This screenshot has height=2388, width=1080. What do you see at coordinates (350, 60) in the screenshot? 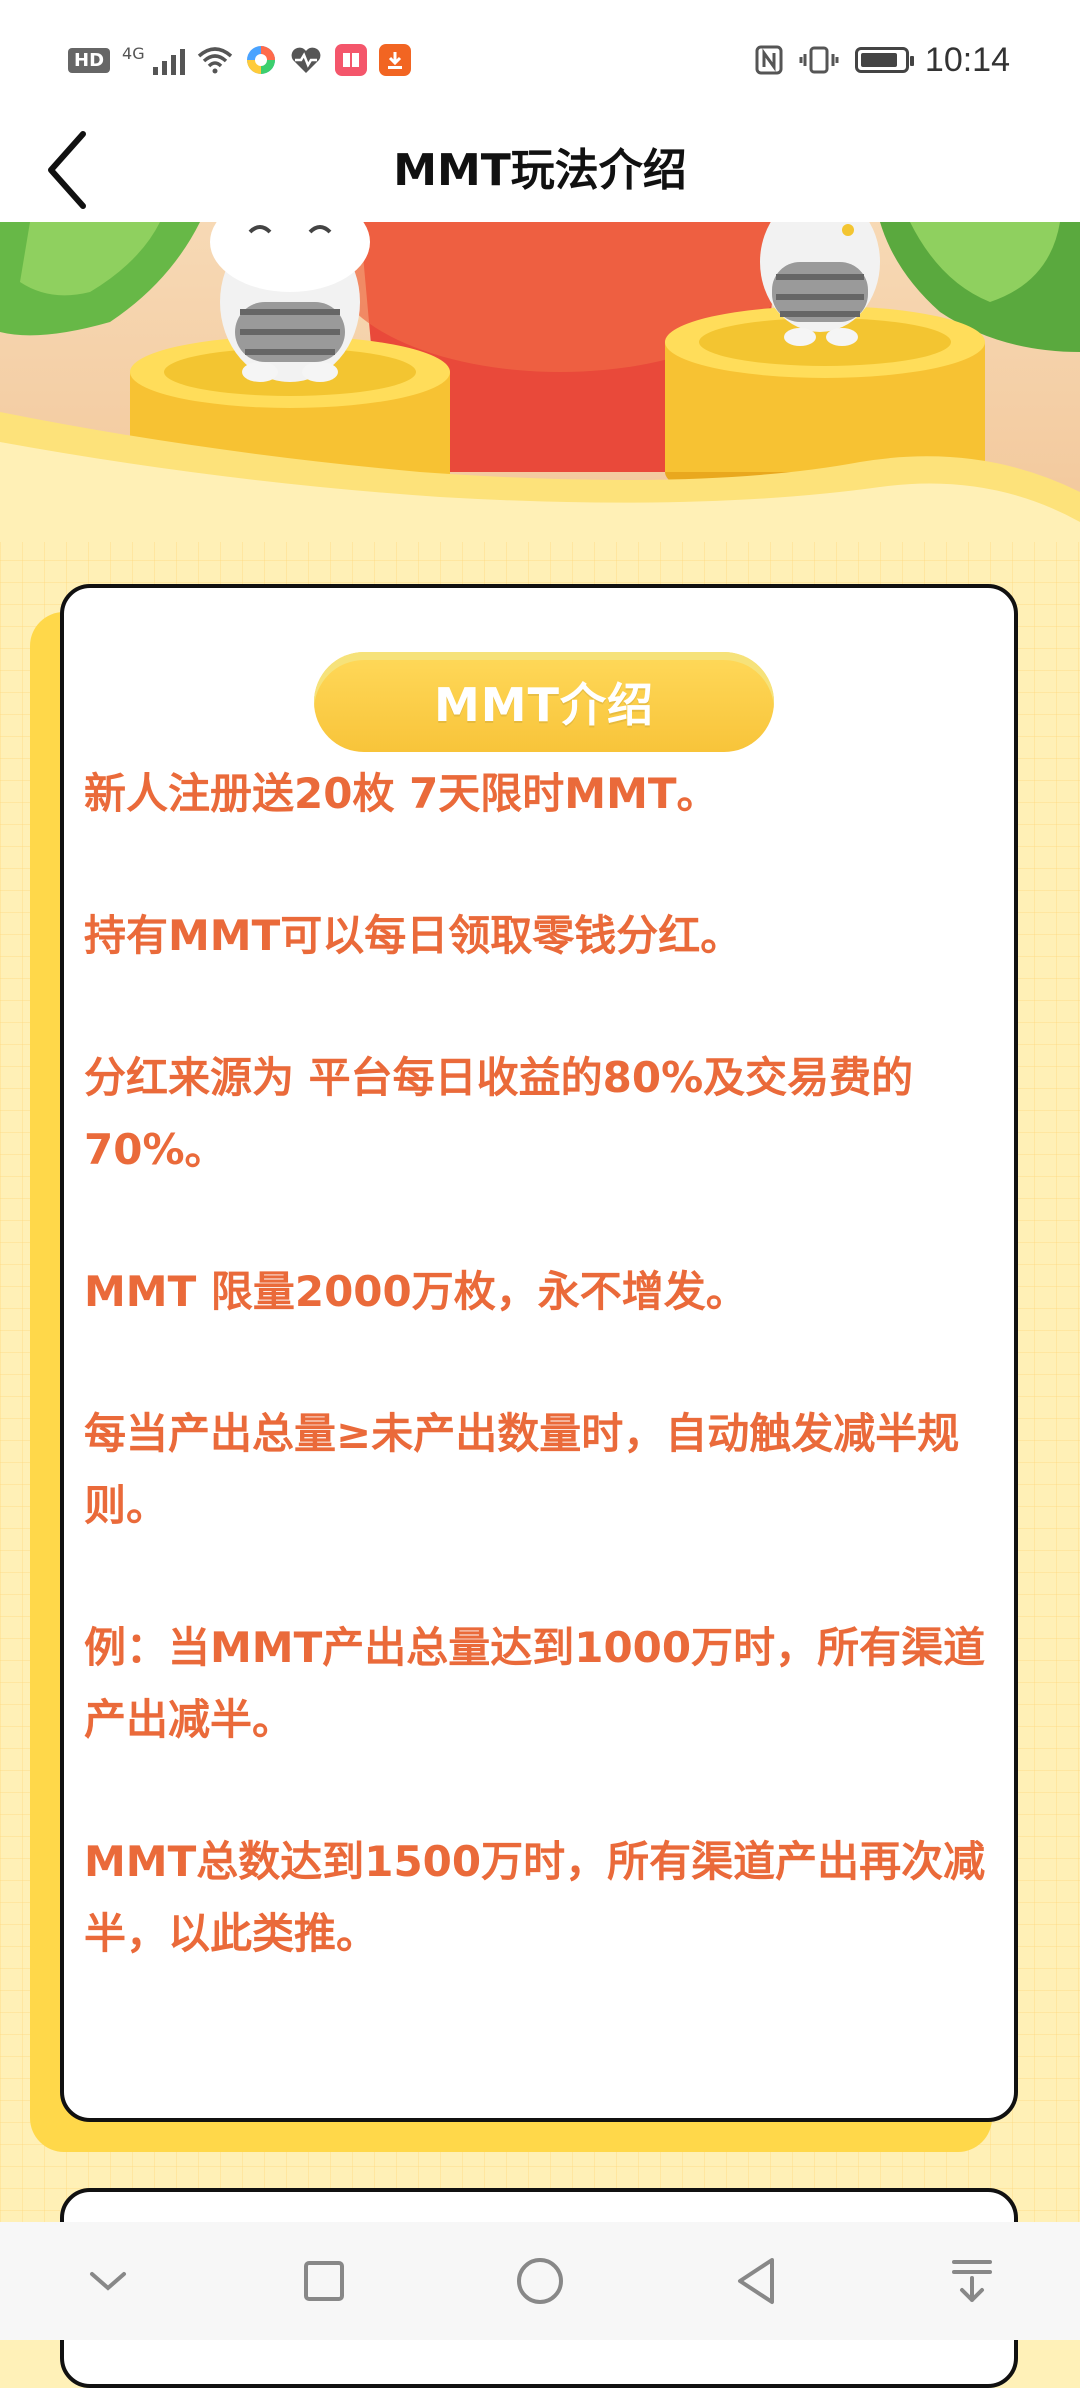
I see `book-app-icon` at bounding box center [350, 60].